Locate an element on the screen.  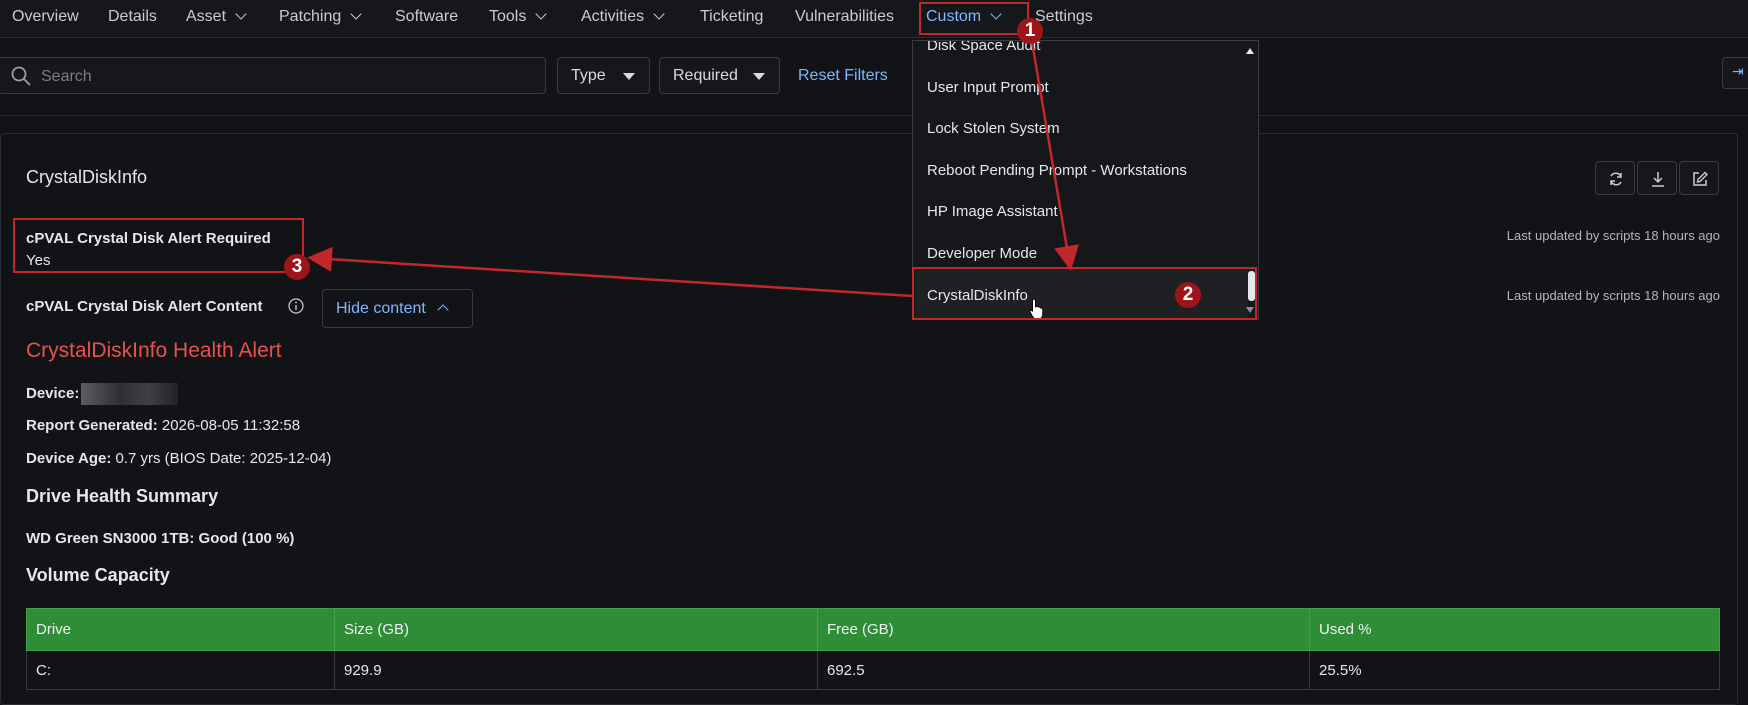
annotation-badge-2: 2 is located at coordinates (1188, 295).